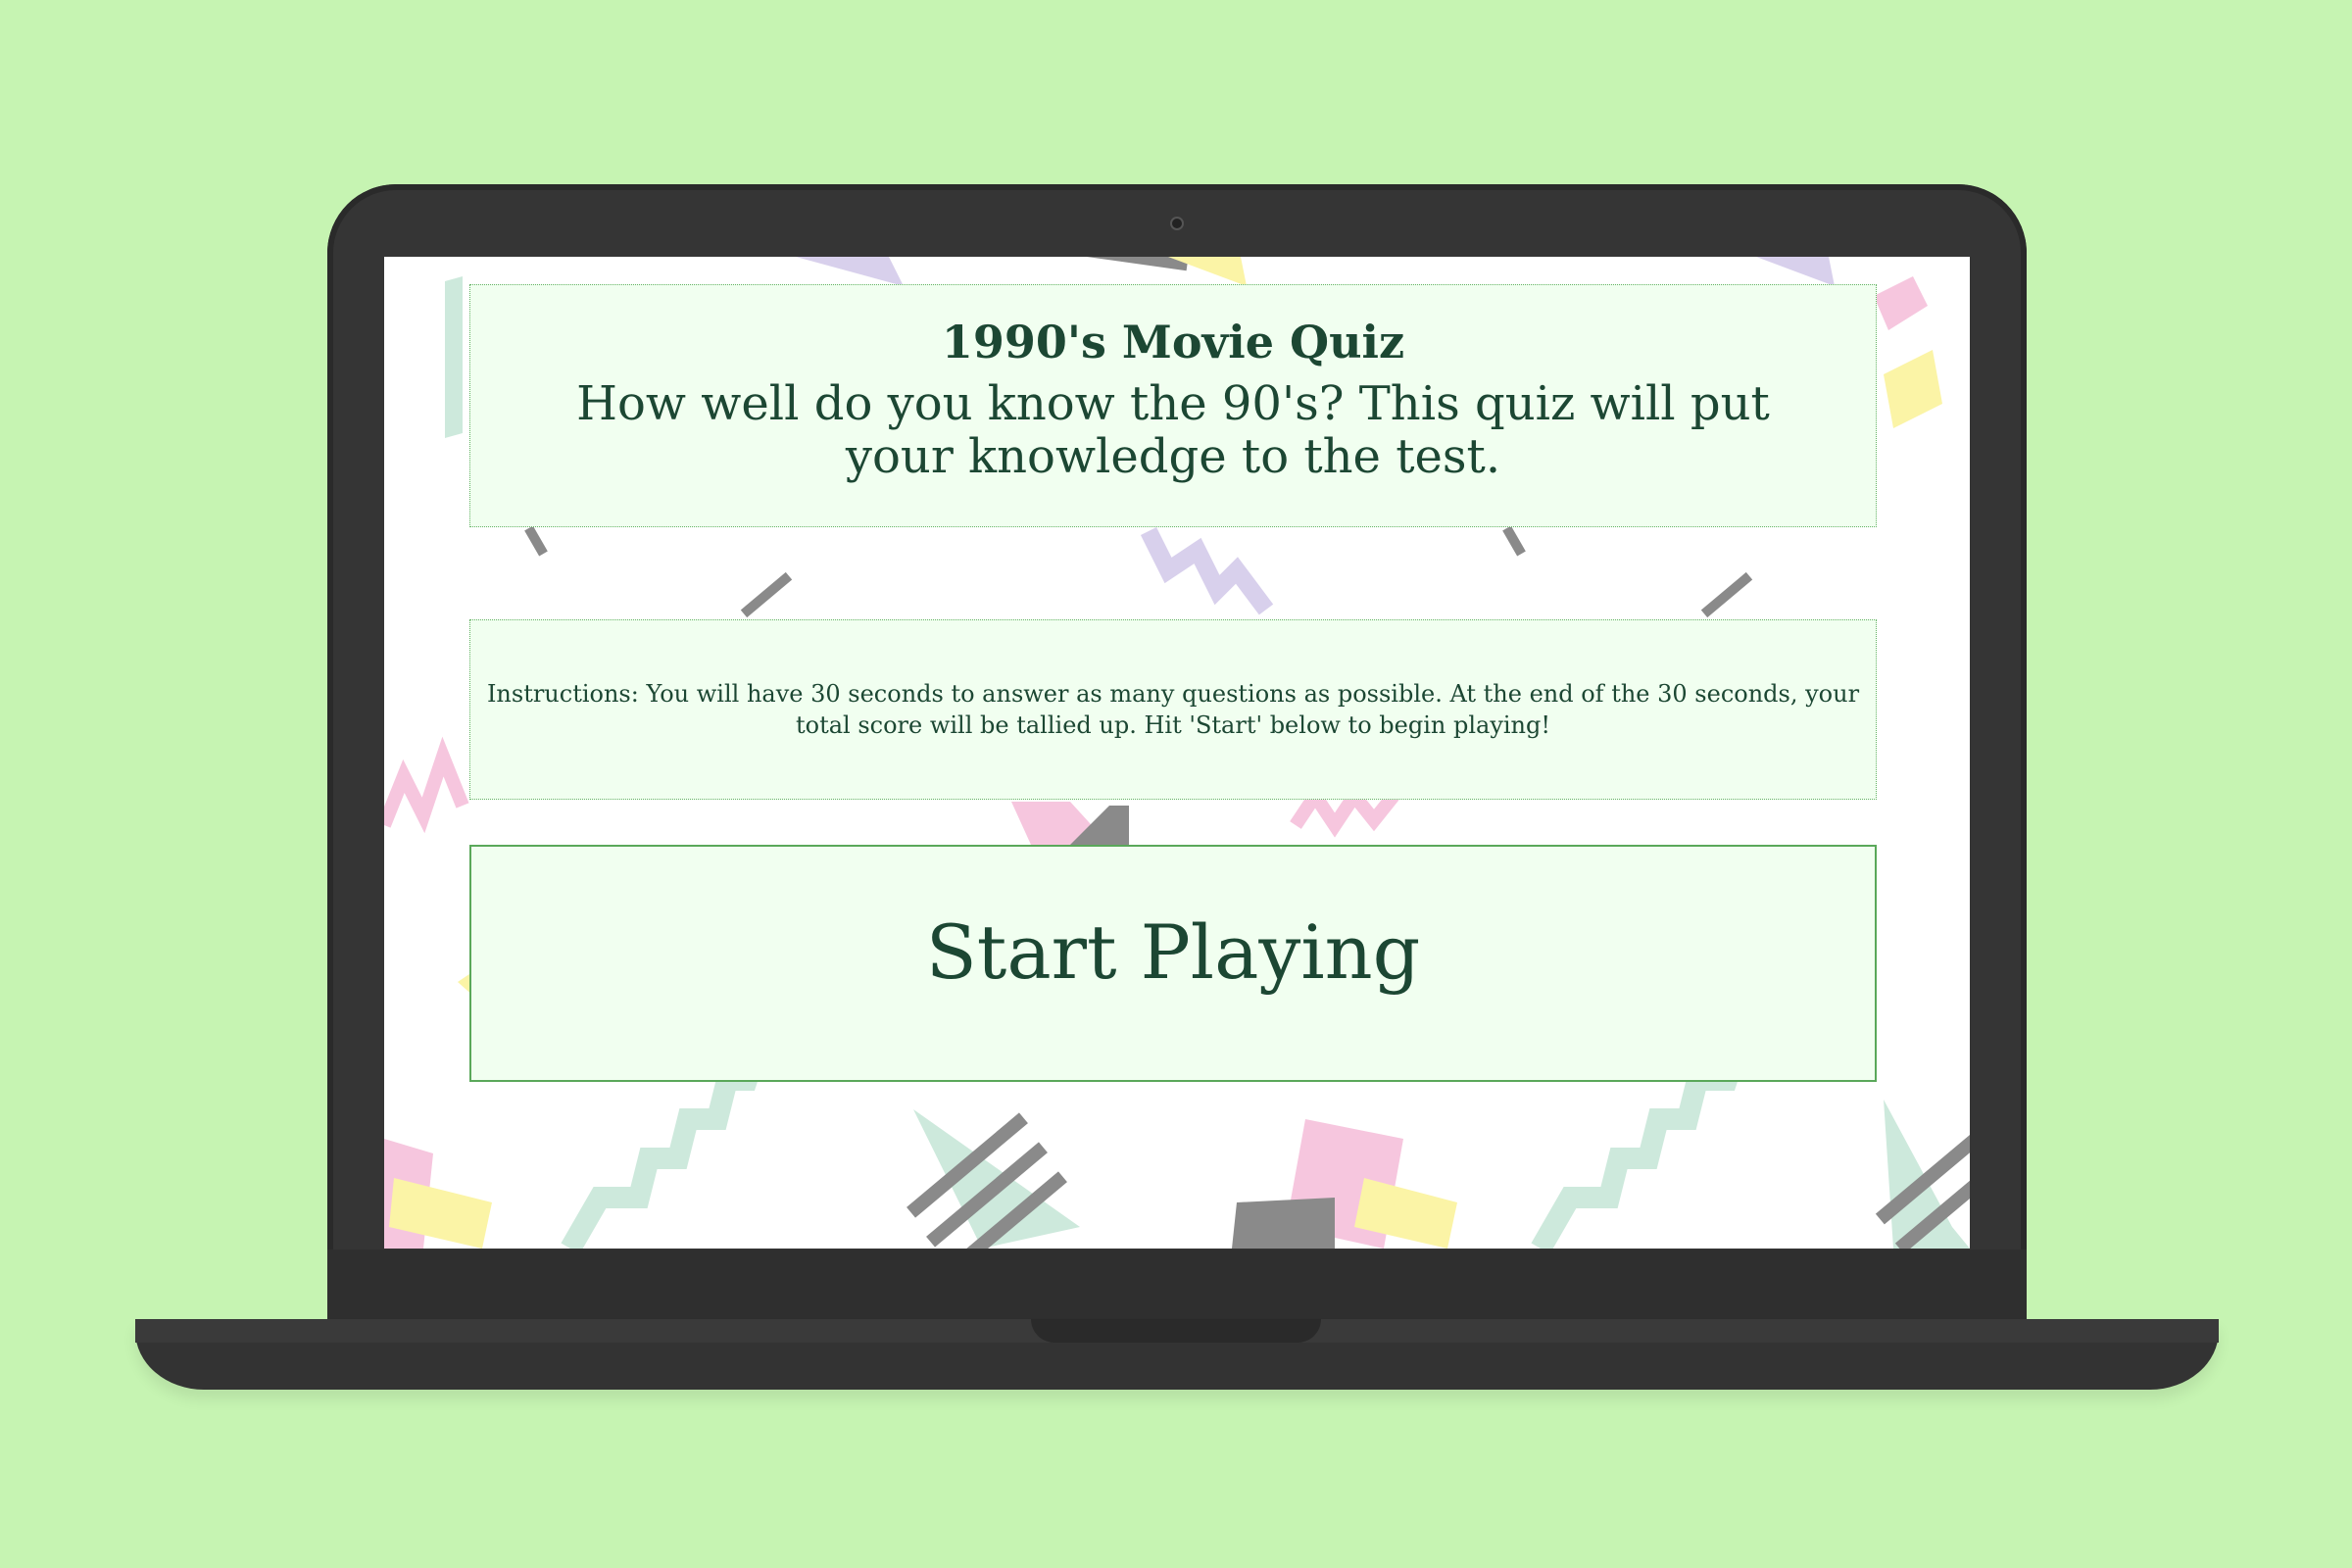 The width and height of the screenshot is (2352, 1568). What do you see at coordinates (1173, 952) in the screenshot?
I see `start-playing-label: Start Playing` at bounding box center [1173, 952].